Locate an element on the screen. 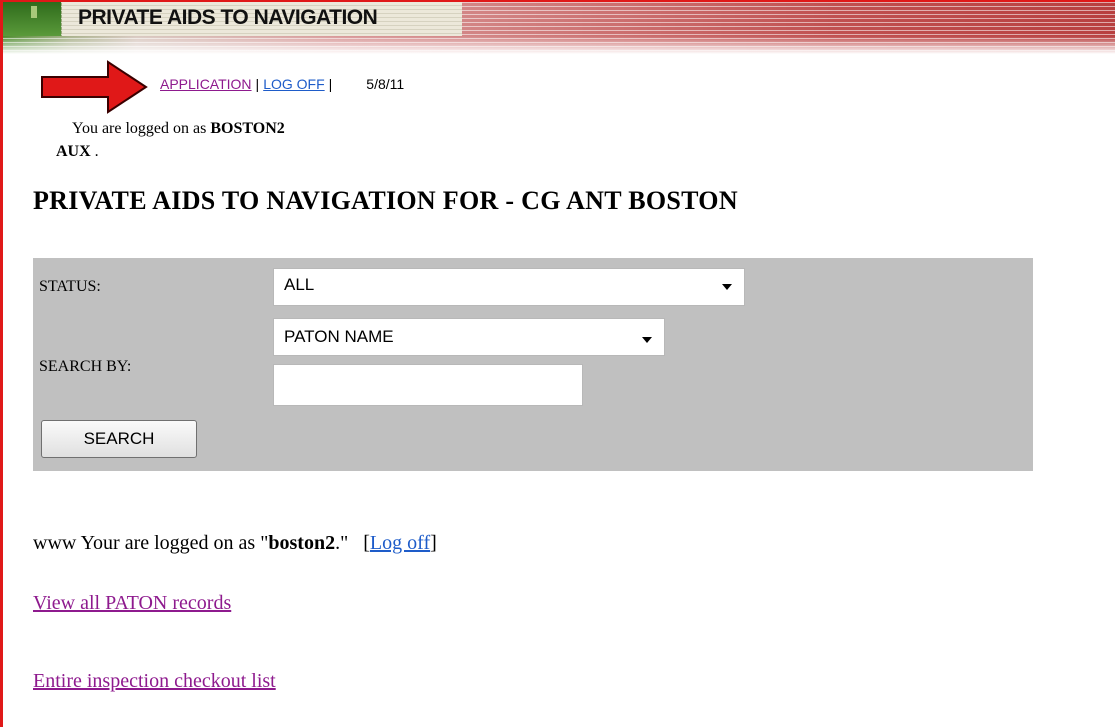 Image resolution: width=1115 pixels, height=727 pixels. logged-on-username: BOSTON2 is located at coordinates (247, 128).